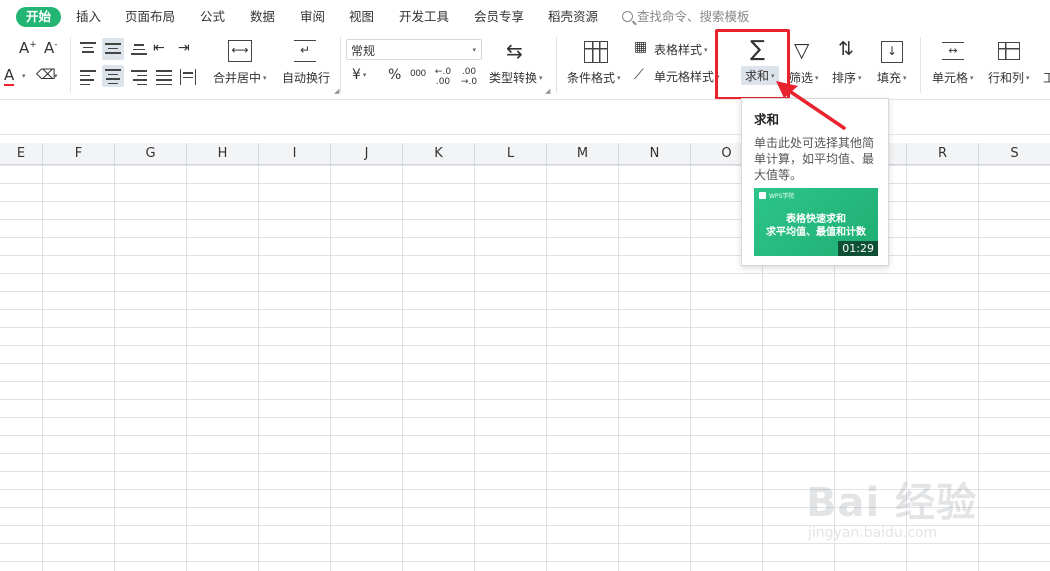  What do you see at coordinates (846, 49) in the screenshot?
I see `sort-icon: ⇅` at bounding box center [846, 49].